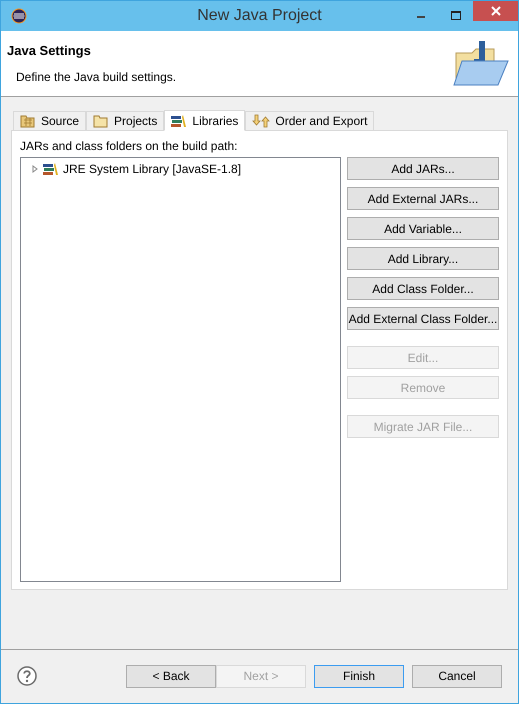 The image size is (519, 704). Describe the element at coordinates (152, 169) in the screenshot. I see `tree-item: JRE System Library [JavaSE-1.8]` at that location.